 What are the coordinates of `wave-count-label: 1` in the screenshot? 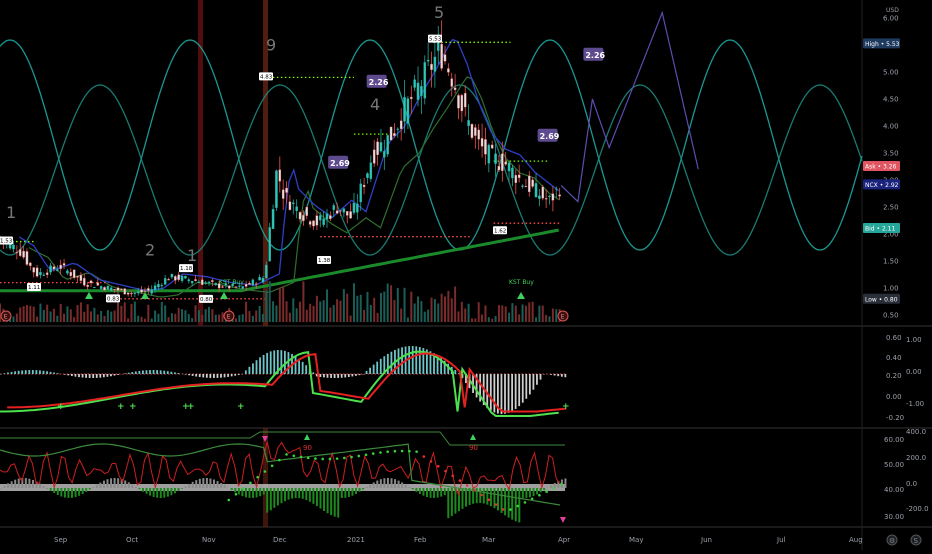 It's located at (192, 255).